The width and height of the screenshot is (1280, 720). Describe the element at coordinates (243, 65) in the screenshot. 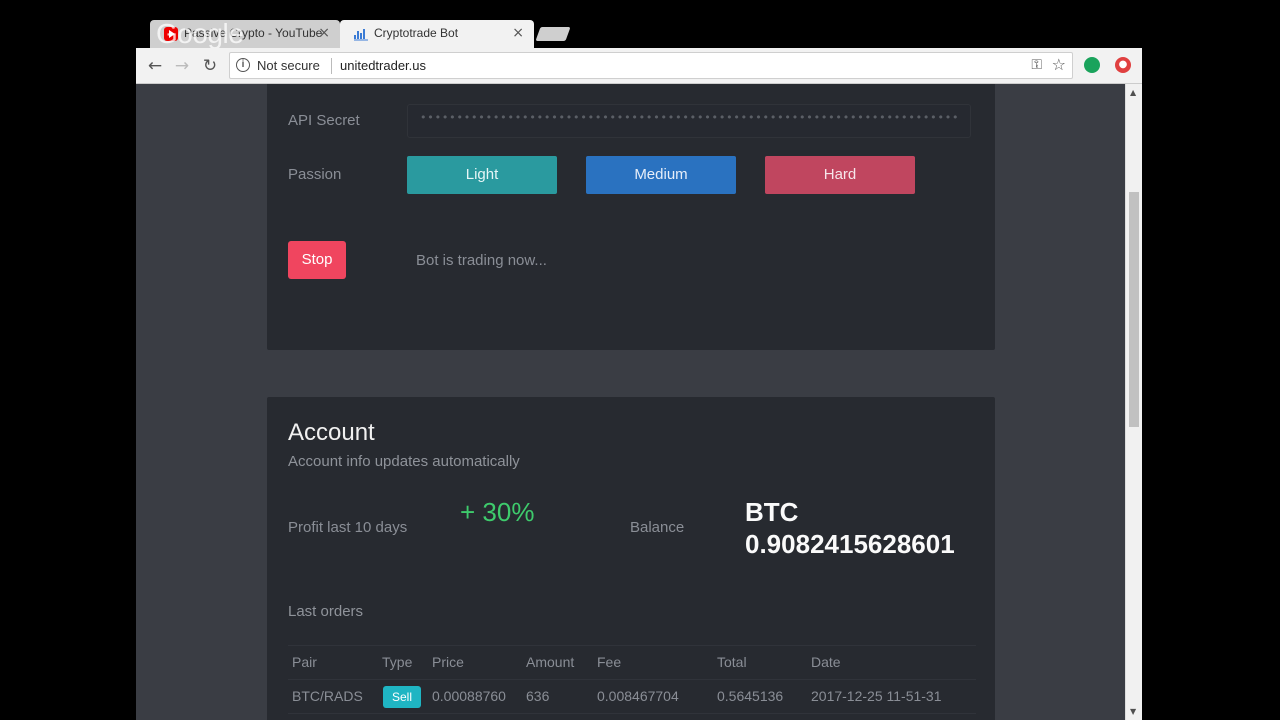

I see `info-icon: i` at that location.